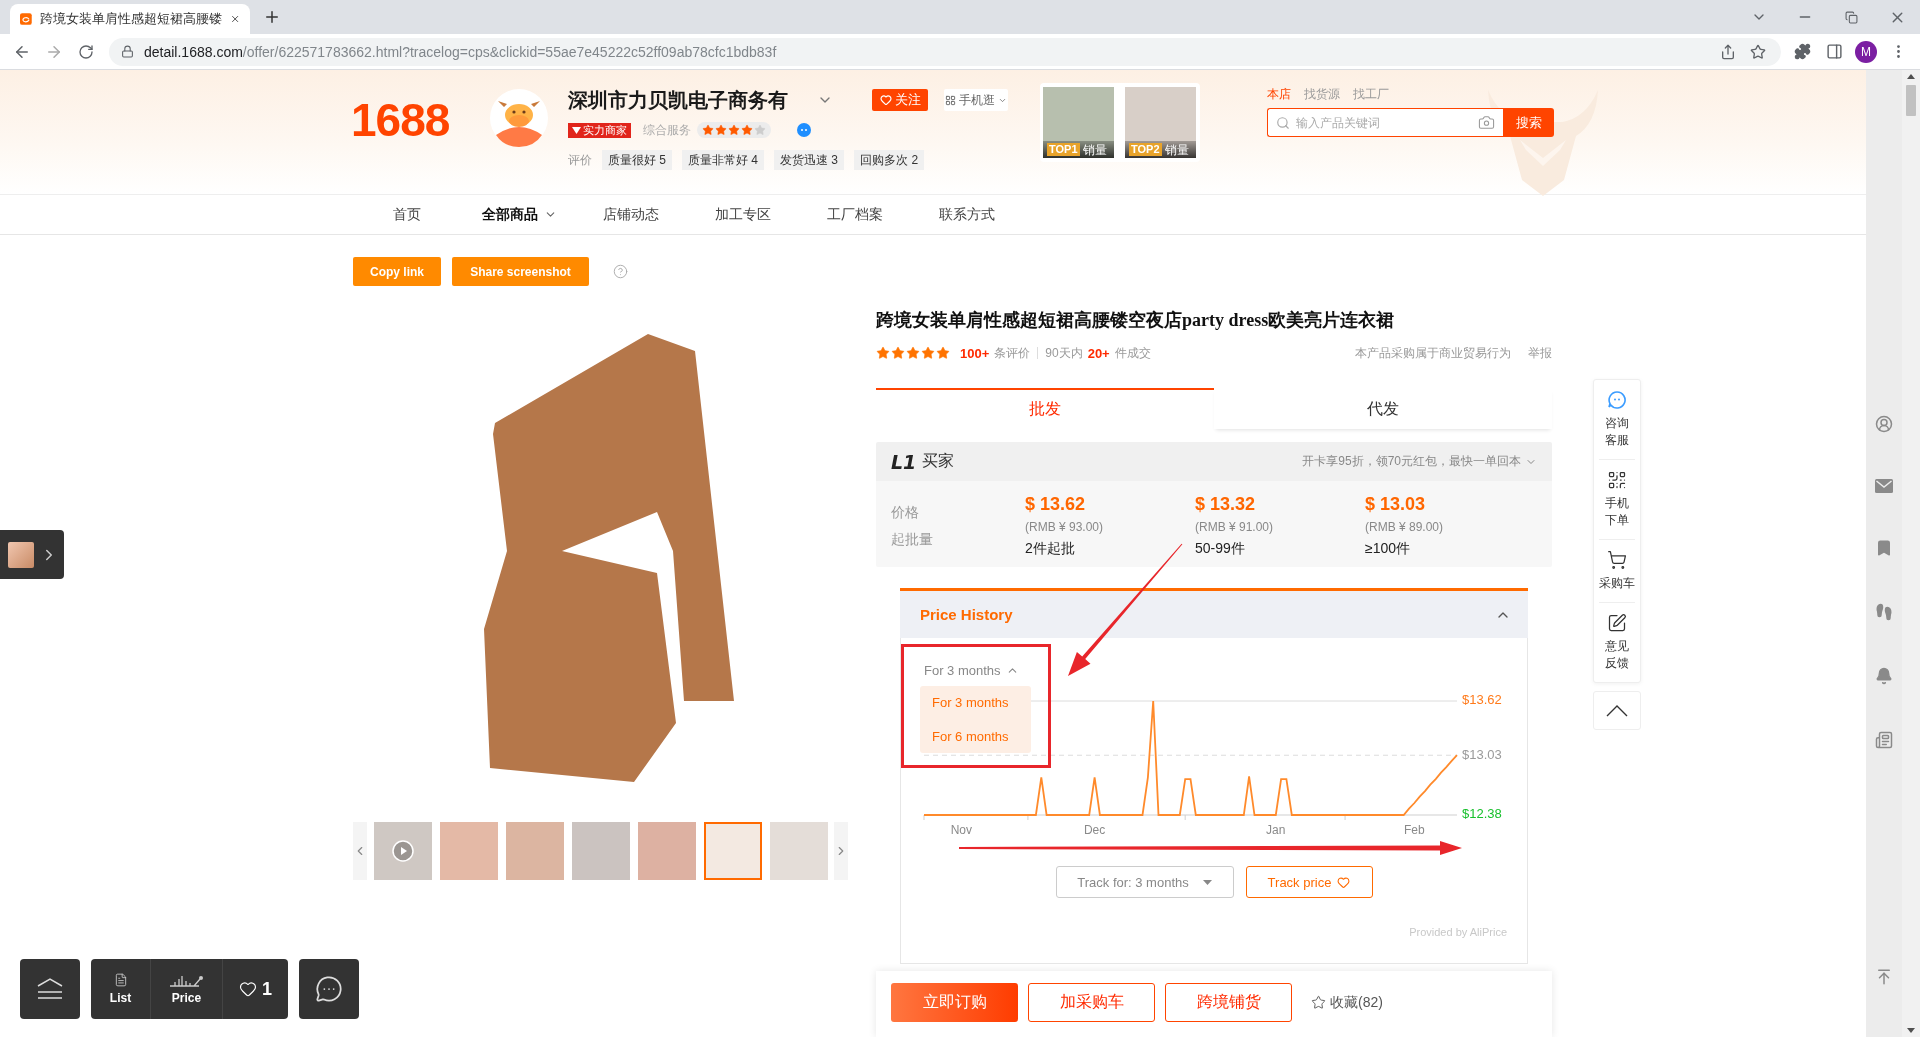 The height and width of the screenshot is (1037, 1920). Describe the element at coordinates (1383, 408) in the screenshot. I see `mode-tab: 代发` at that location.